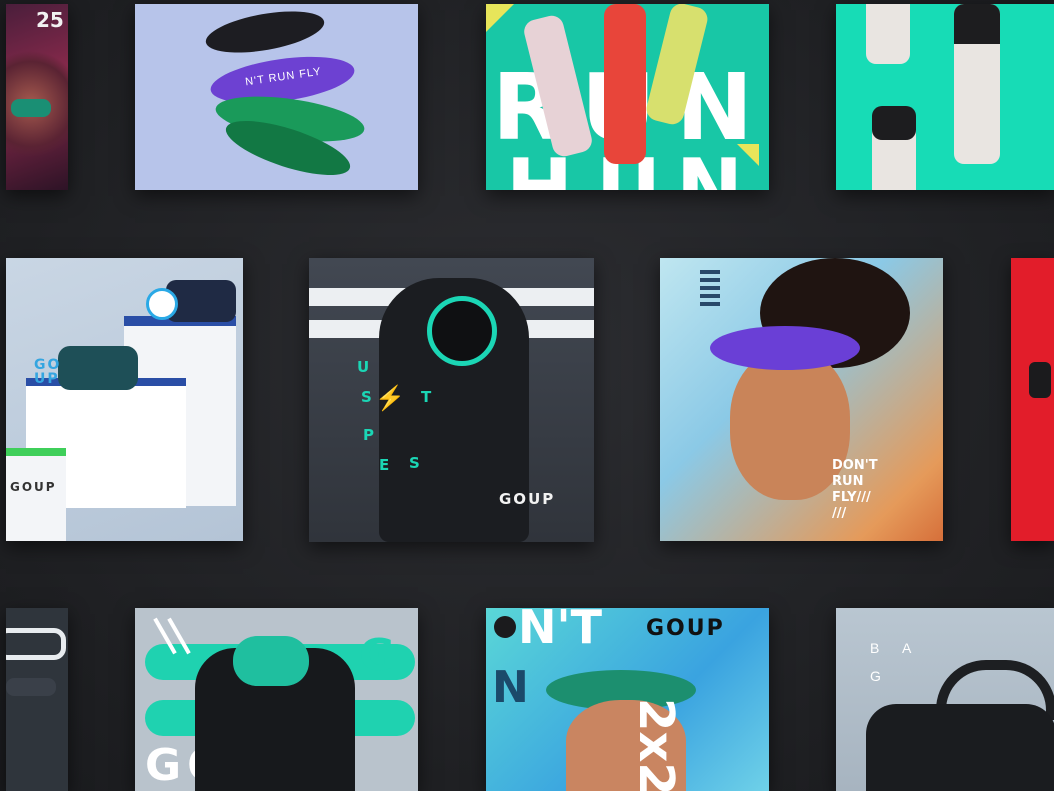 This screenshot has height=791, width=1054. What do you see at coordinates (1040, 380) in the screenshot?
I see `watch-icon` at bounding box center [1040, 380].